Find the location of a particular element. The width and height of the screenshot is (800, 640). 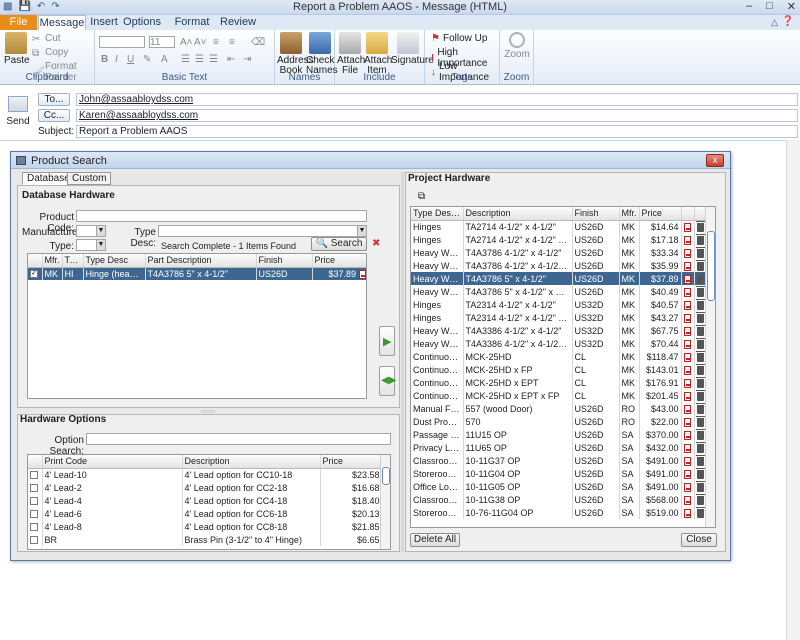

tab-format-text: Format Text is located at coordinates (192, 29).